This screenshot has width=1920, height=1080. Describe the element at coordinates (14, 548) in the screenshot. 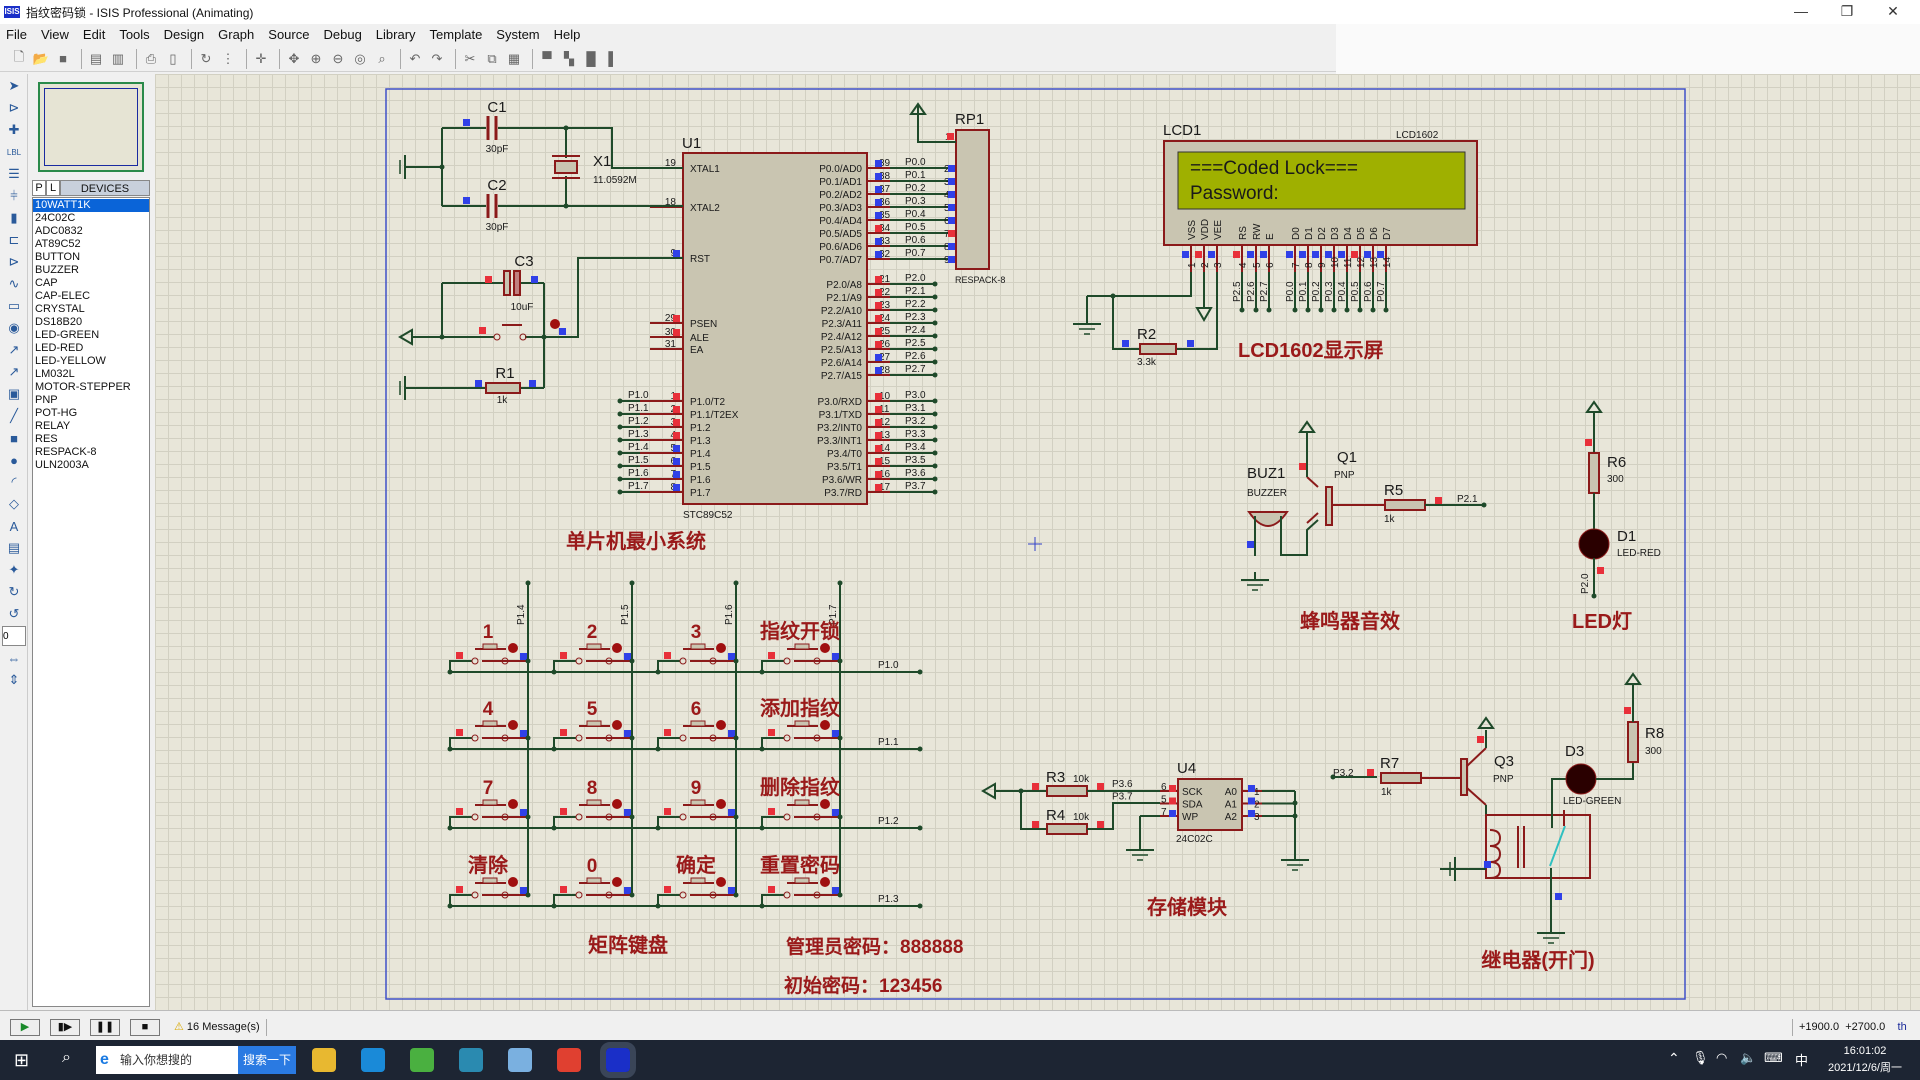

I see `symbol-tool: ▤` at that location.